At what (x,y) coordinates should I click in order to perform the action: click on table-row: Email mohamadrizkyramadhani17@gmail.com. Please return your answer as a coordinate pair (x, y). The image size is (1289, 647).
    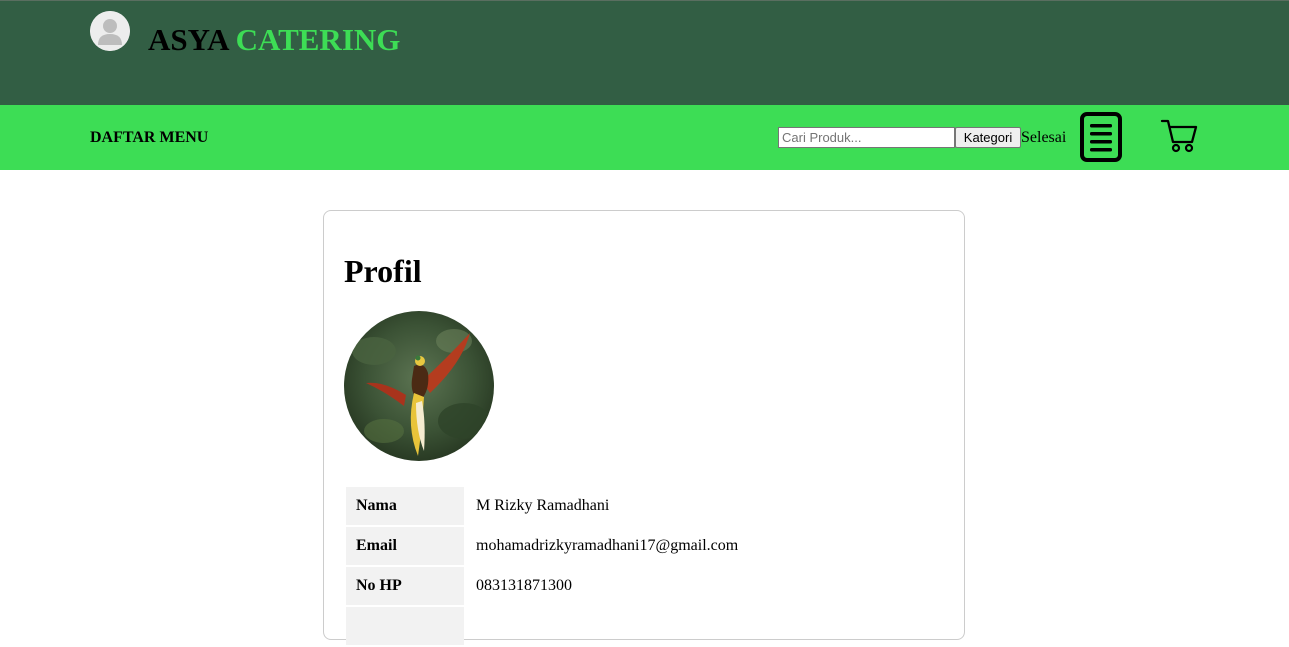
    Looking at the image, I should click on (542, 546).